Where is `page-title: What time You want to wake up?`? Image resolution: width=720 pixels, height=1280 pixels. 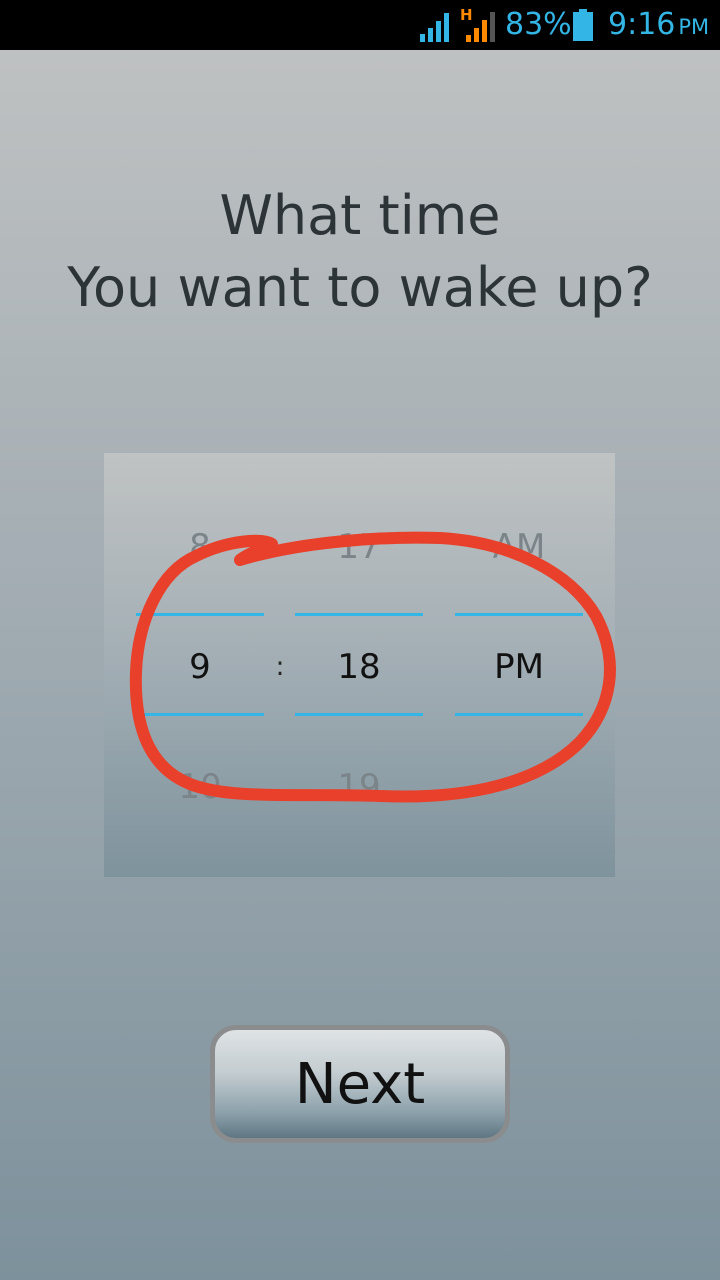 page-title: What time You want to wake up? is located at coordinates (360, 252).